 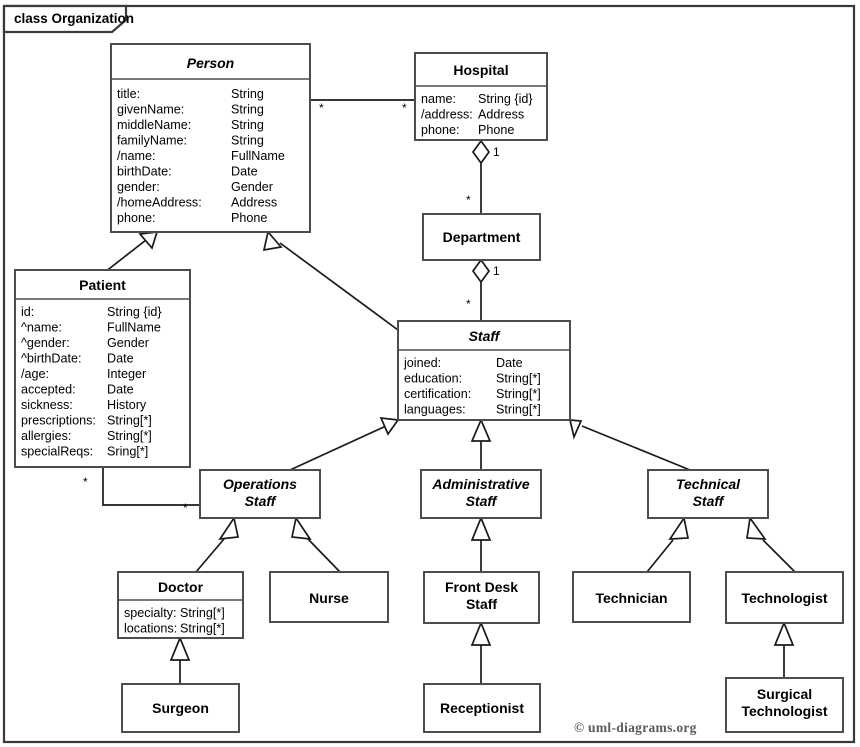 What do you see at coordinates (496, 130) in the screenshot?
I see `hospital-attr-2-type: Phone` at bounding box center [496, 130].